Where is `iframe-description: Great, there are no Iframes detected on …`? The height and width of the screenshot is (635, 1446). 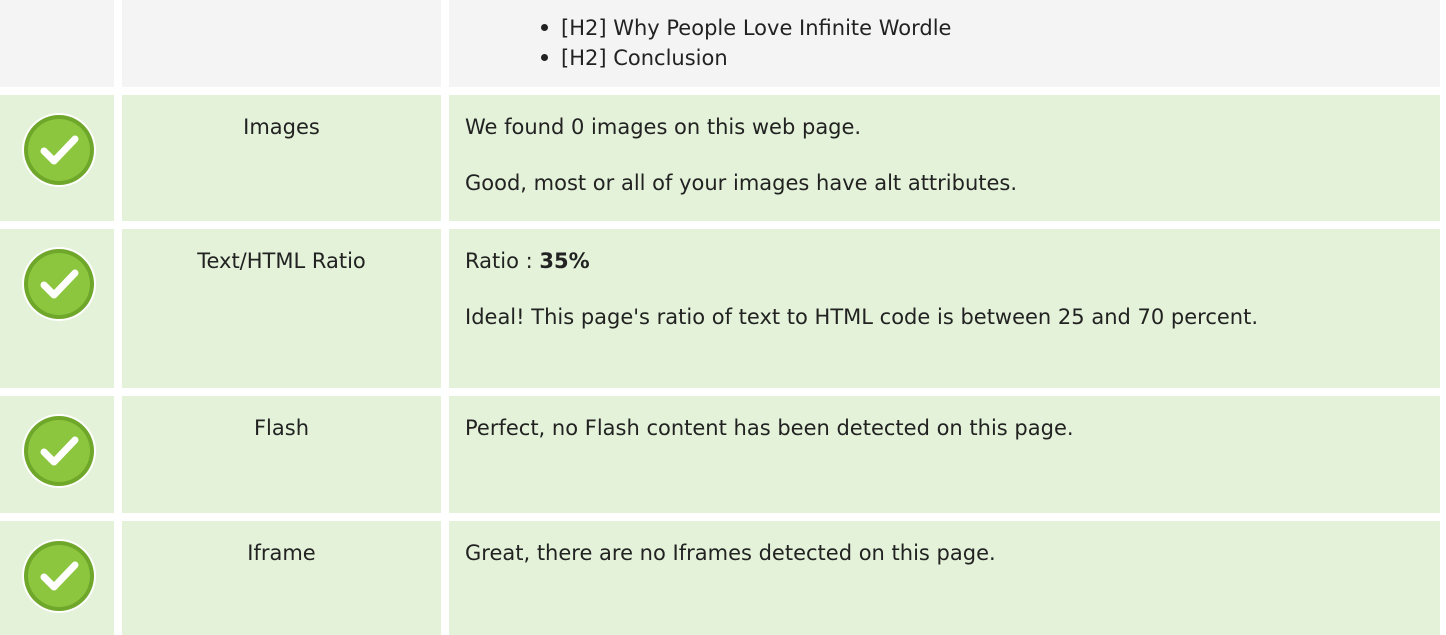 iframe-description: Great, there are no Iframes detected on … is located at coordinates (730, 553).